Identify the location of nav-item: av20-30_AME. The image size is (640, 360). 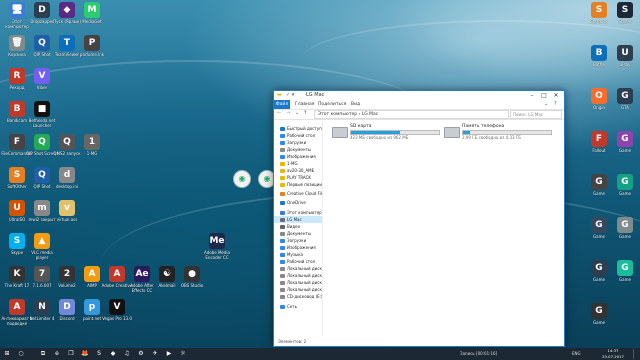
(298, 170).